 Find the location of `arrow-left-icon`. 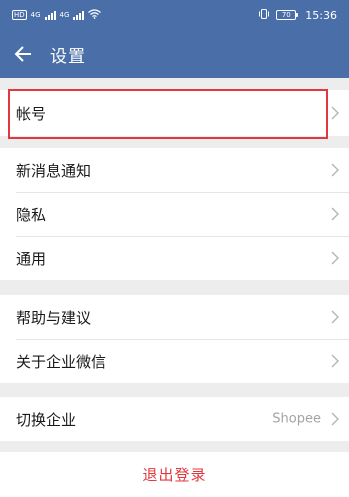

arrow-left-icon is located at coordinates (23, 54).